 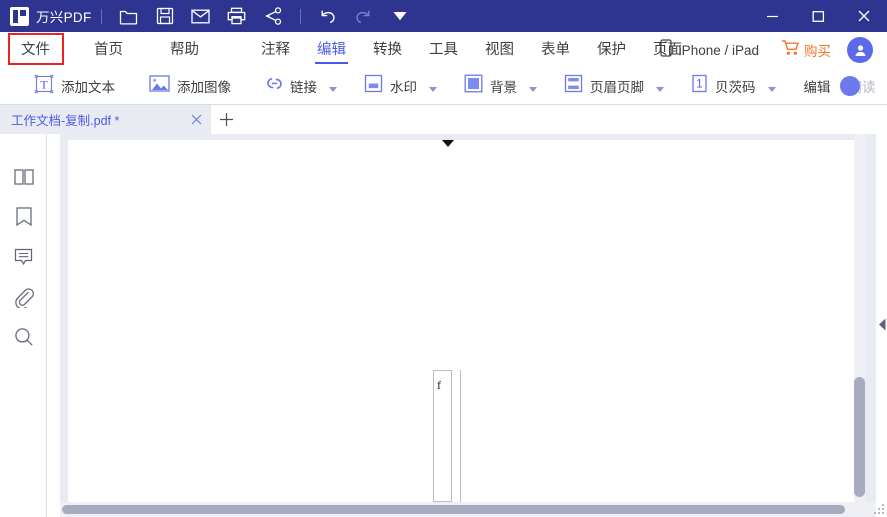 What do you see at coordinates (35, 50) in the screenshot?
I see `menu-item-file: 文件` at bounding box center [35, 50].